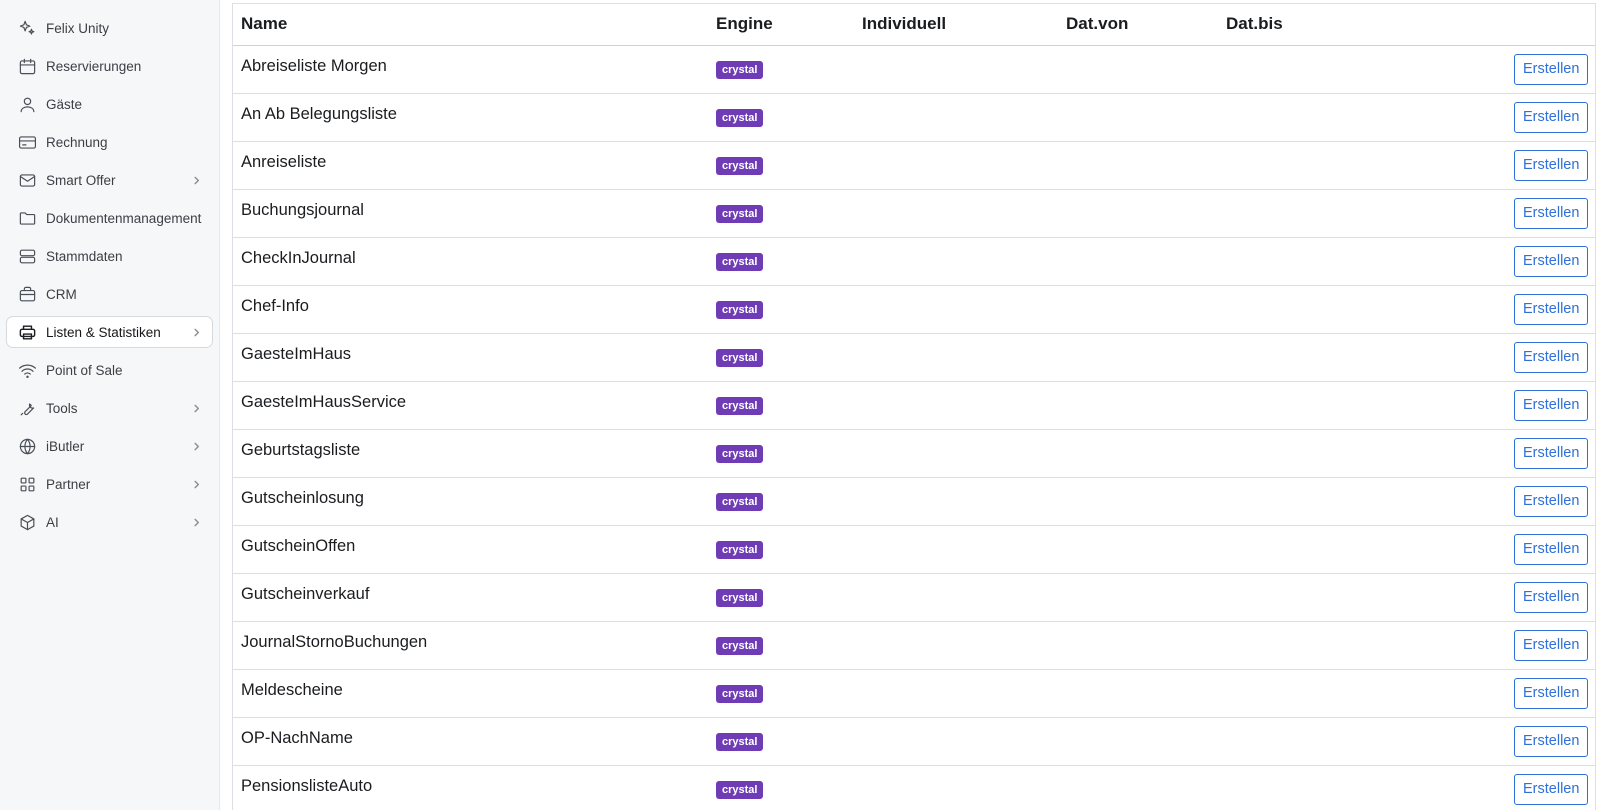  What do you see at coordinates (470, 69) in the screenshot?
I see `report-name: Abreiseliste Morgen` at bounding box center [470, 69].